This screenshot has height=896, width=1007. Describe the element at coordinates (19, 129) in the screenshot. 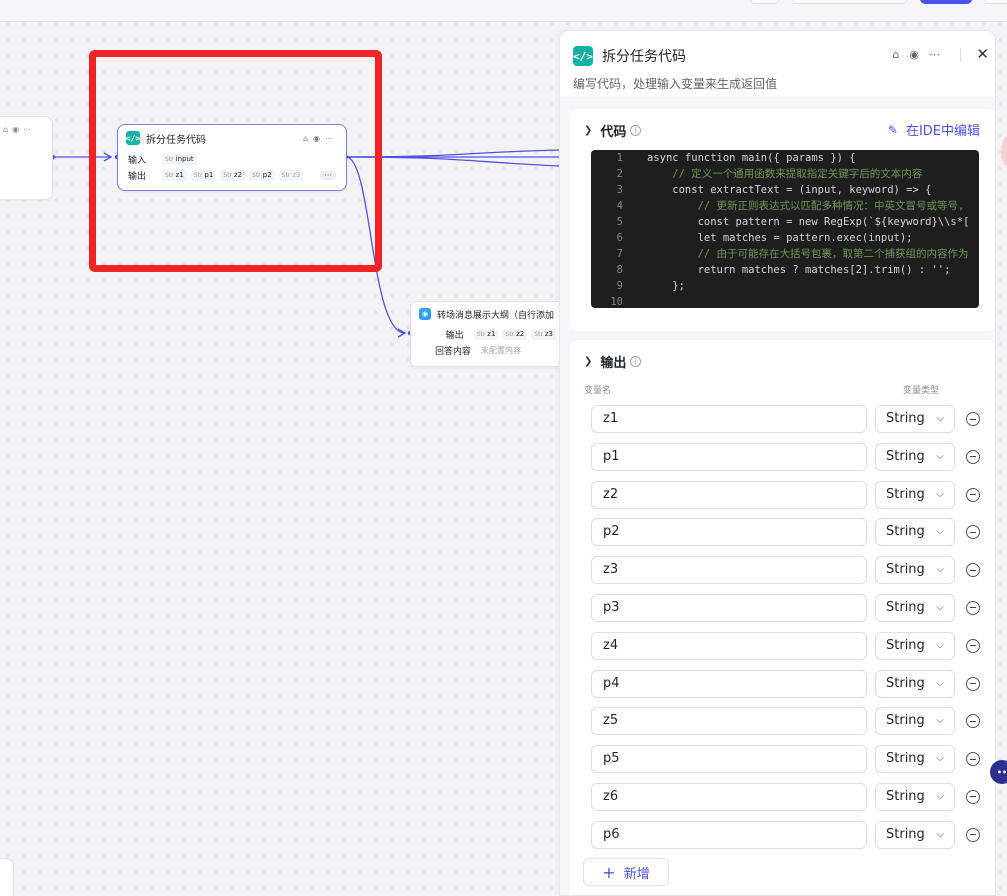

I see `node-tool-icons: ⌂◉⋯` at that location.